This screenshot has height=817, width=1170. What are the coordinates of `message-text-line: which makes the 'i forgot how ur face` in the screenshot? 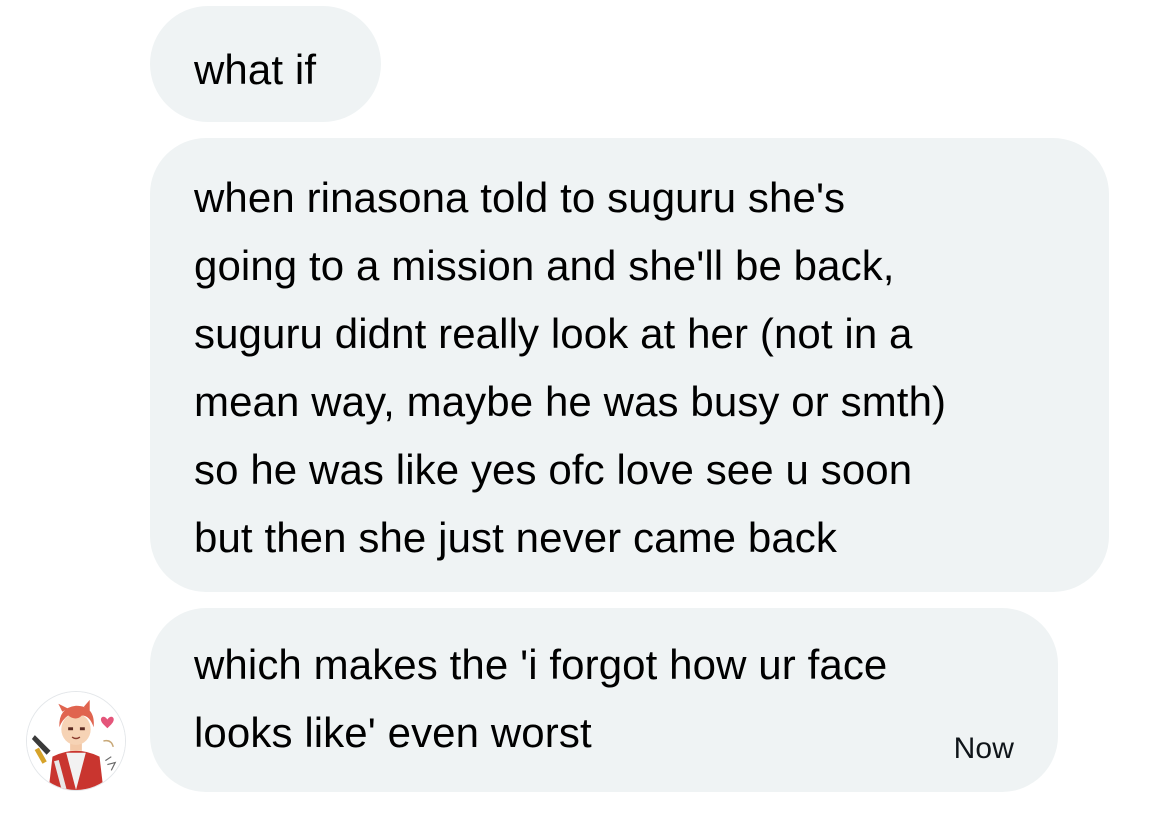 It's located at (541, 664).